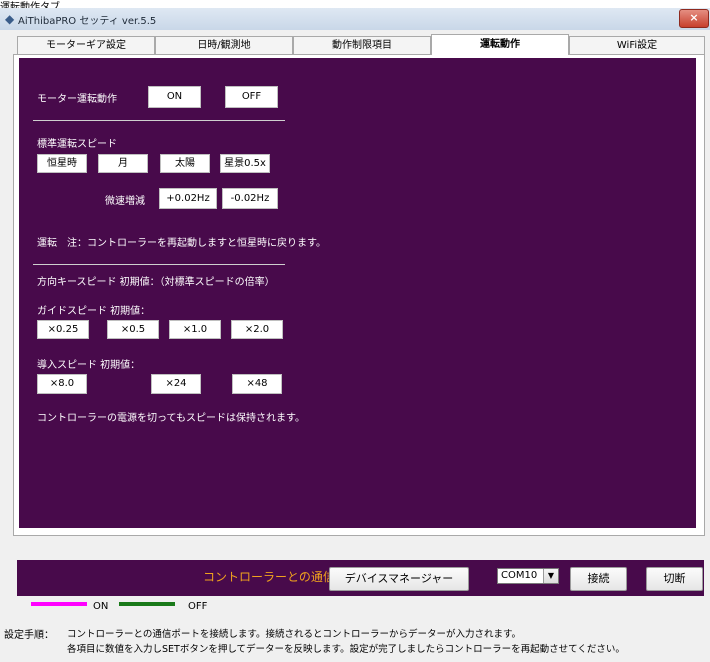 The height and width of the screenshot is (662, 710). What do you see at coordinates (86, 45) in the screenshot?
I see `tab-motor-gear: モーターギア設定` at bounding box center [86, 45].